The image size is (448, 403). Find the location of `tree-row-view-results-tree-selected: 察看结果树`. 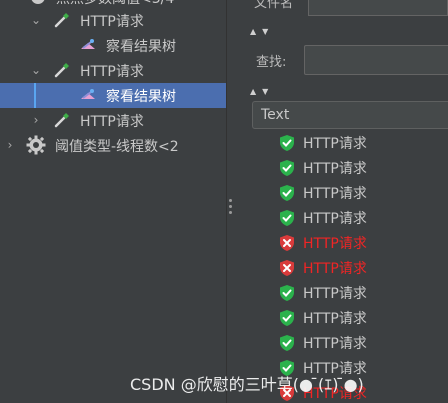

tree-row-view-results-tree-selected: 察看结果树 is located at coordinates (113, 95).